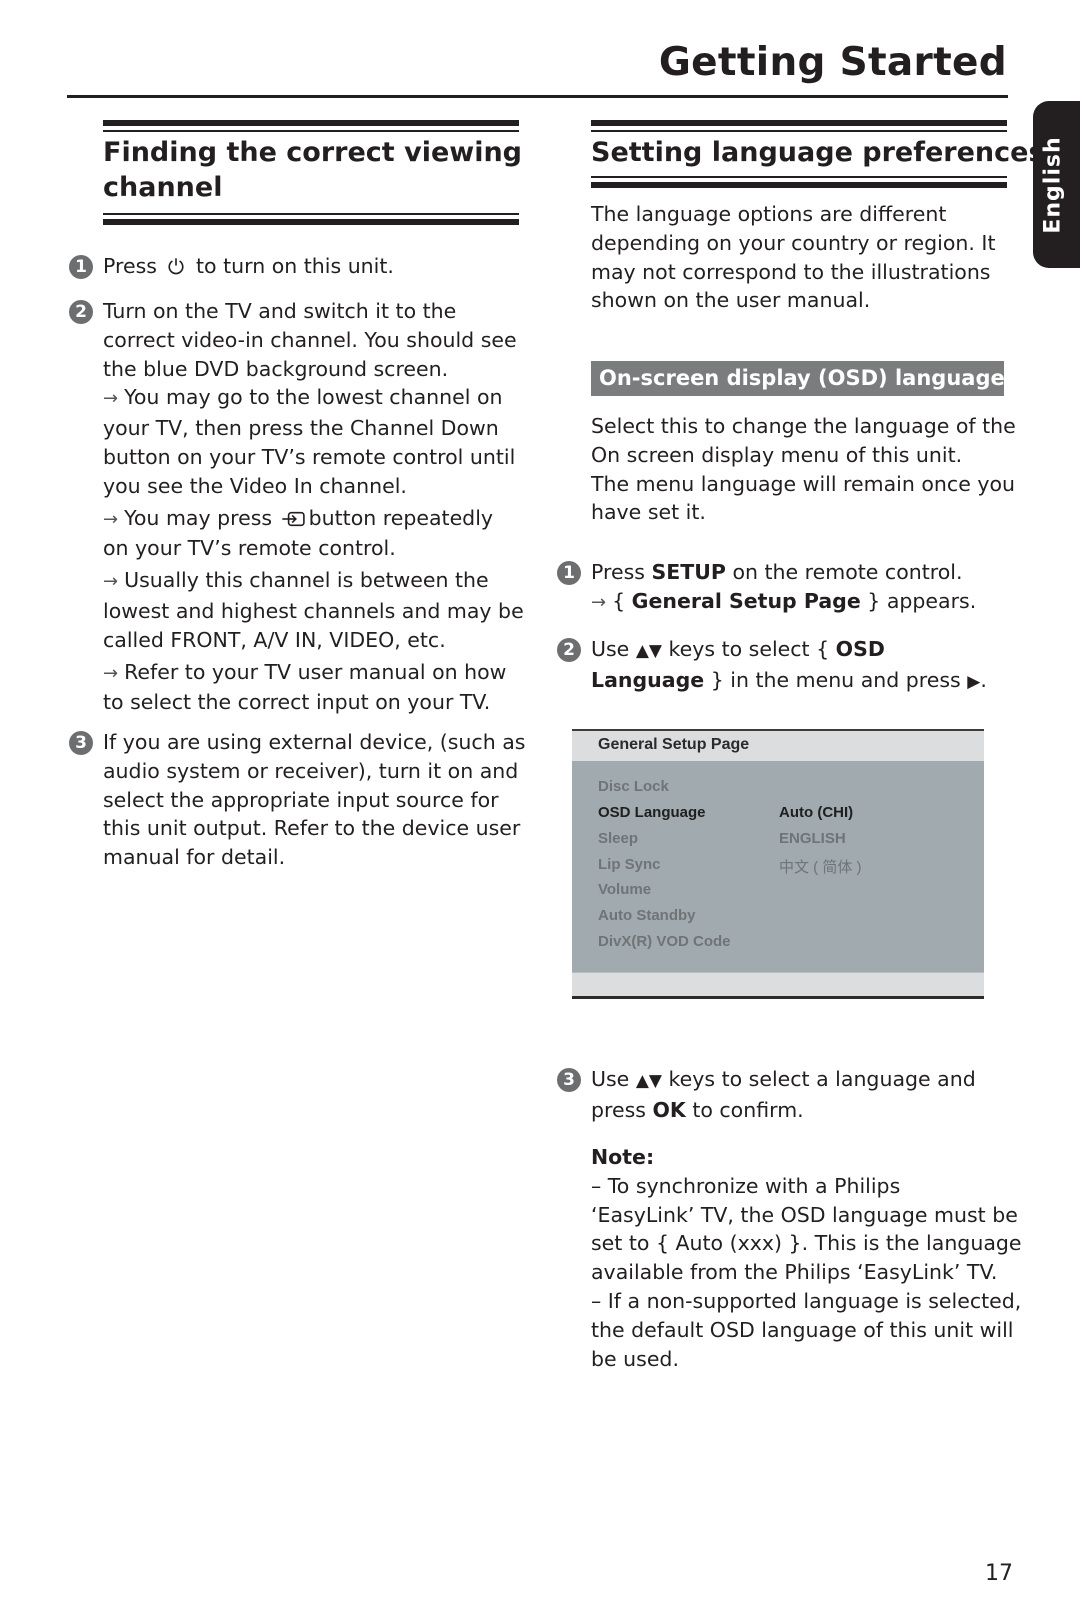  What do you see at coordinates (621, 572) in the screenshot?
I see `text-span: Press` at bounding box center [621, 572].